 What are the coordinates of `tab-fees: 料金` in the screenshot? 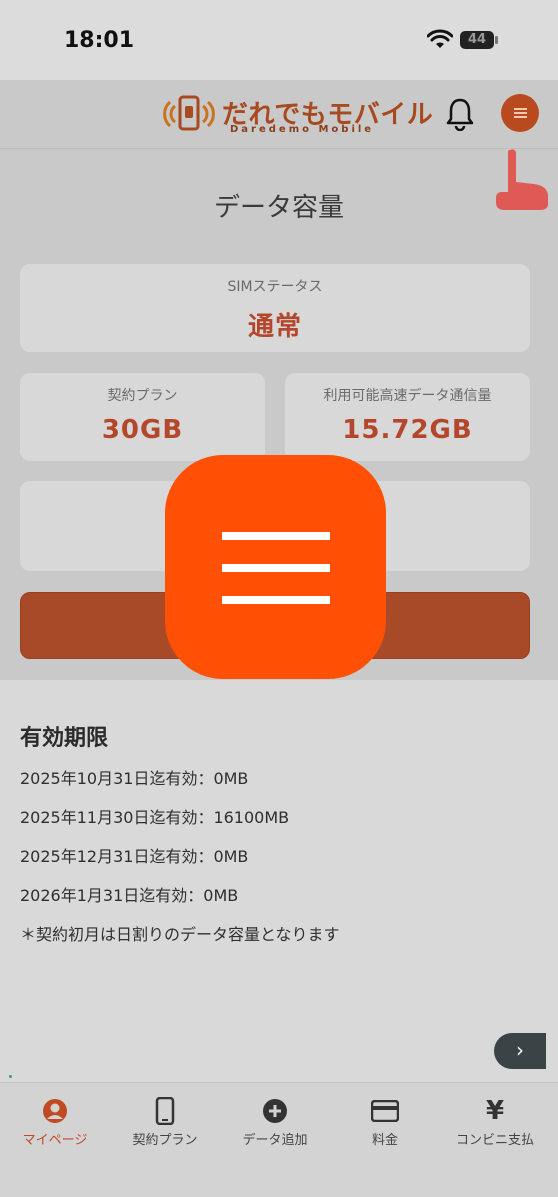 It's located at (385, 1122).